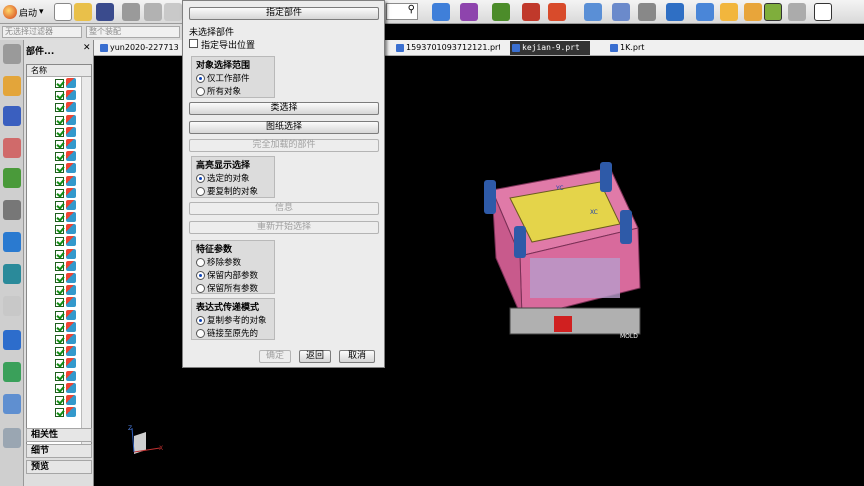  Describe the element at coordinates (12, 210) in the screenshot. I see `eye-icon` at that location.